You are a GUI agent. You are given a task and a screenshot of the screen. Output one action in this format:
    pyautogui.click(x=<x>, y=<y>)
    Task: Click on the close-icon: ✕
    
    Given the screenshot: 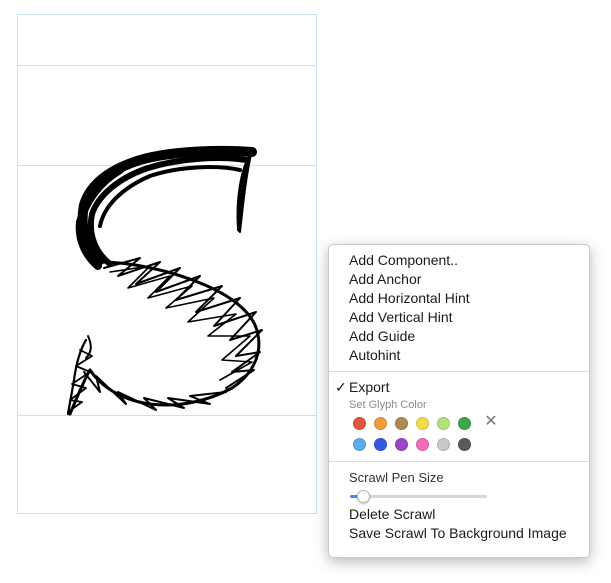 What is the action you would take?
    pyautogui.click(x=491, y=422)
    